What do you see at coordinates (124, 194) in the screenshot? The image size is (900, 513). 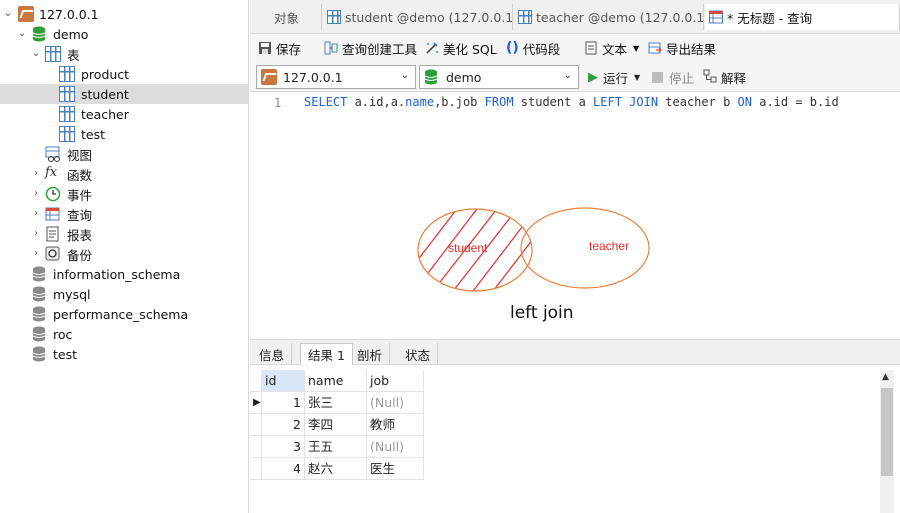 I see `tree-events: › 事件` at bounding box center [124, 194].